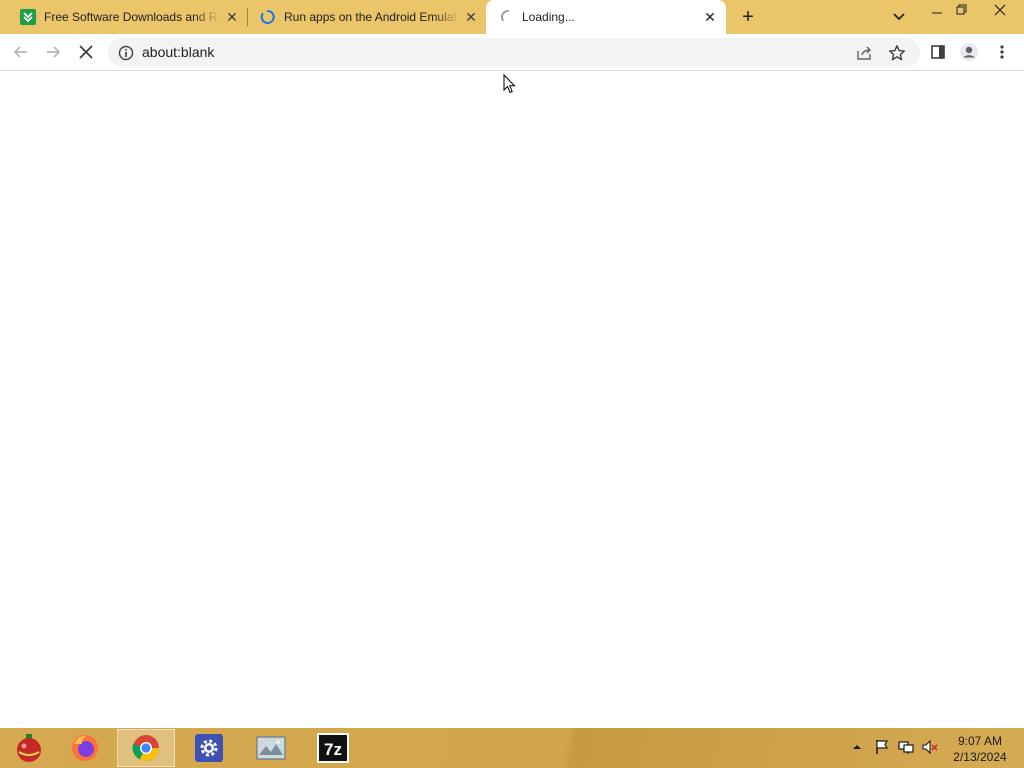  I want to click on 7zip-label: 7z, so click(333, 749).